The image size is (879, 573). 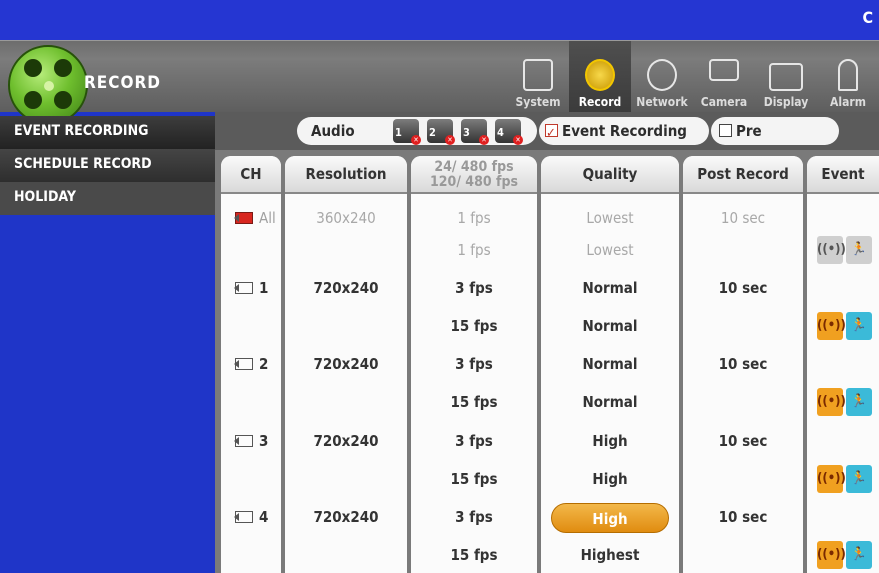 I want to click on event-header: Event, so click(x=843, y=175).